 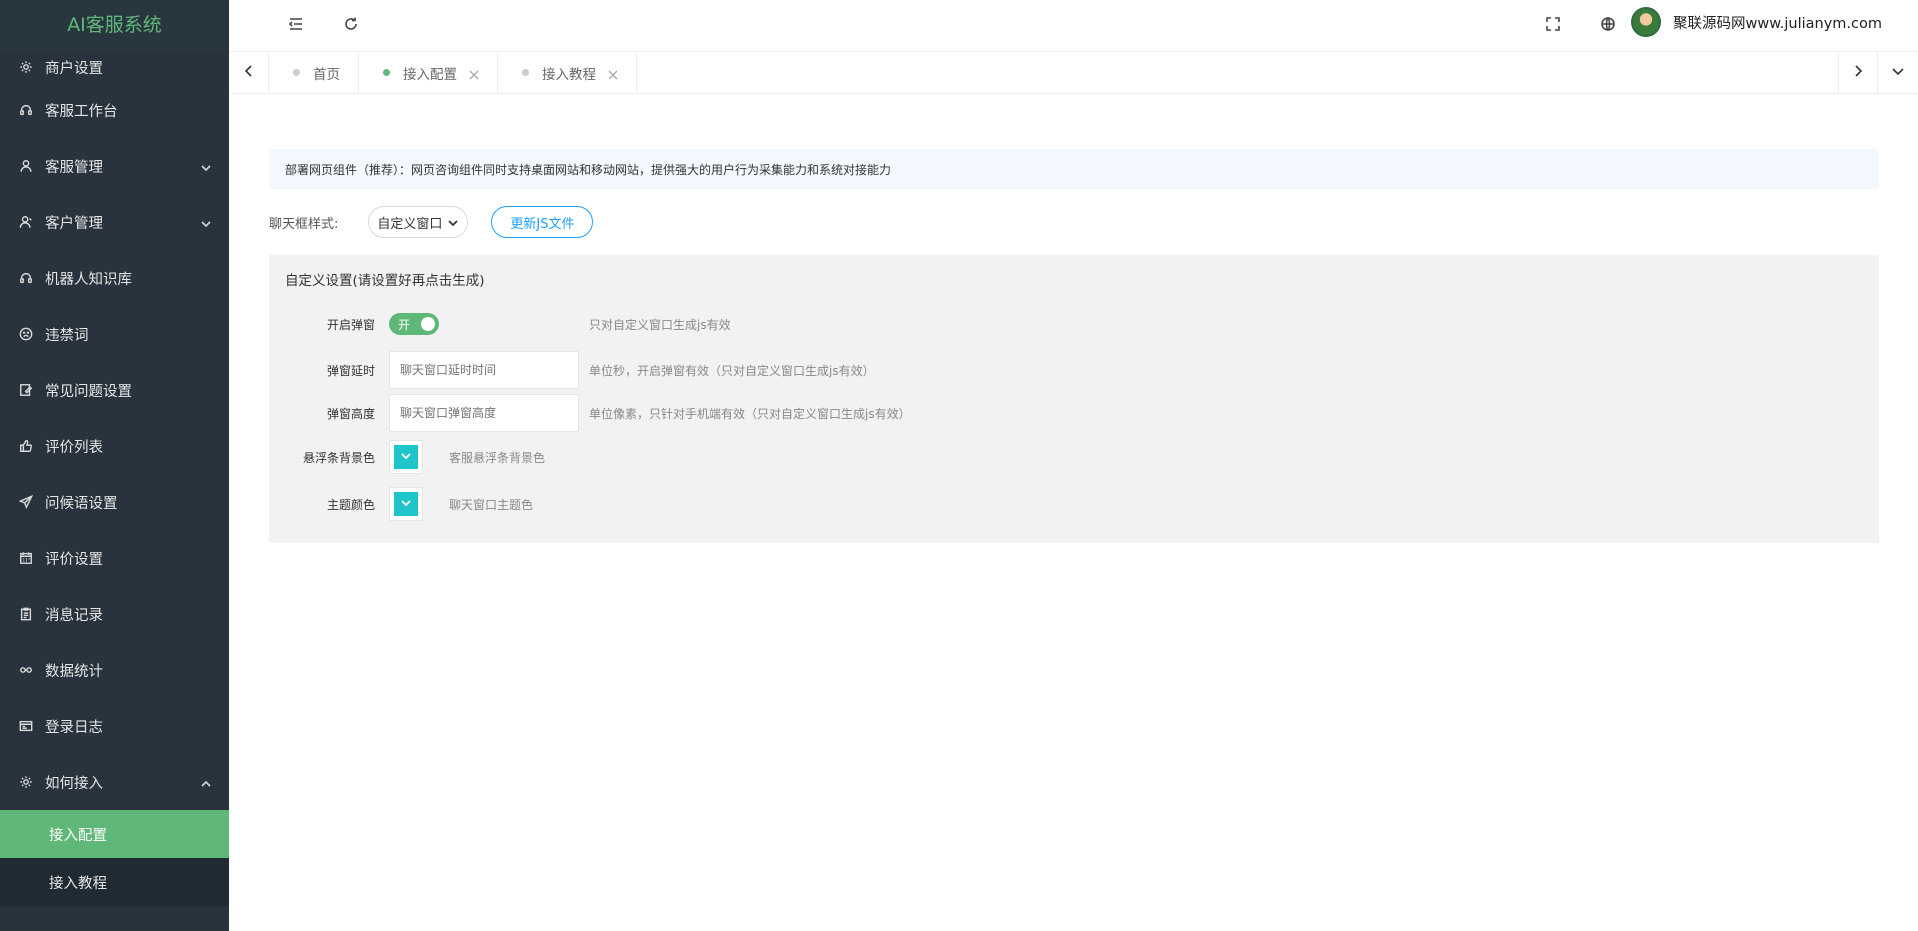 I want to click on tab-options-button, so click(x=1898, y=72).